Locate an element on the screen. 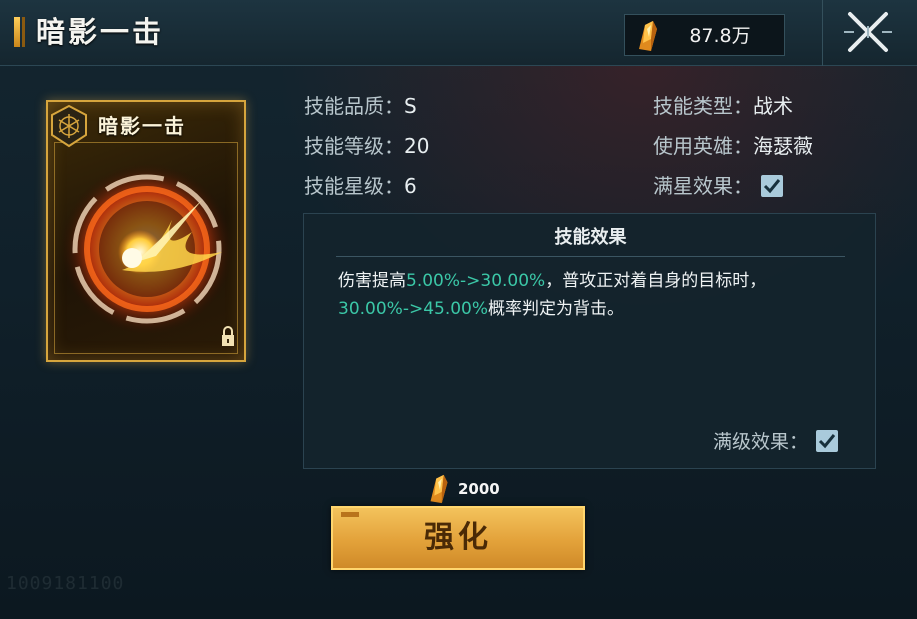 The image size is (917, 619). skill-hero: 使用英雄：海瑟薇 is located at coordinates (733, 146).